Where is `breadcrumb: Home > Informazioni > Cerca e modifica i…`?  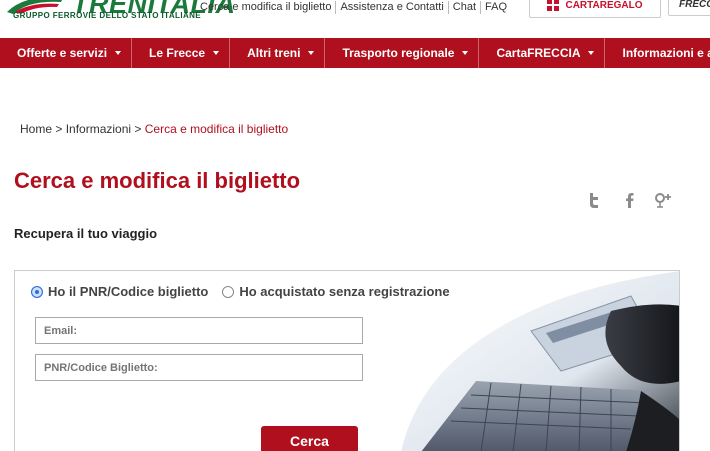 breadcrumb: Home > Informazioni > Cerca e modifica i… is located at coordinates (154, 129).